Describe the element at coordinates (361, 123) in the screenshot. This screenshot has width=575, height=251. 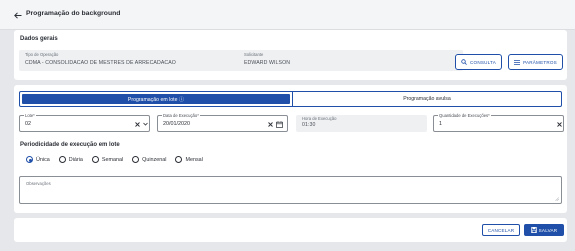
I see `exec-time-field: Hora de Execução 01:30` at that location.